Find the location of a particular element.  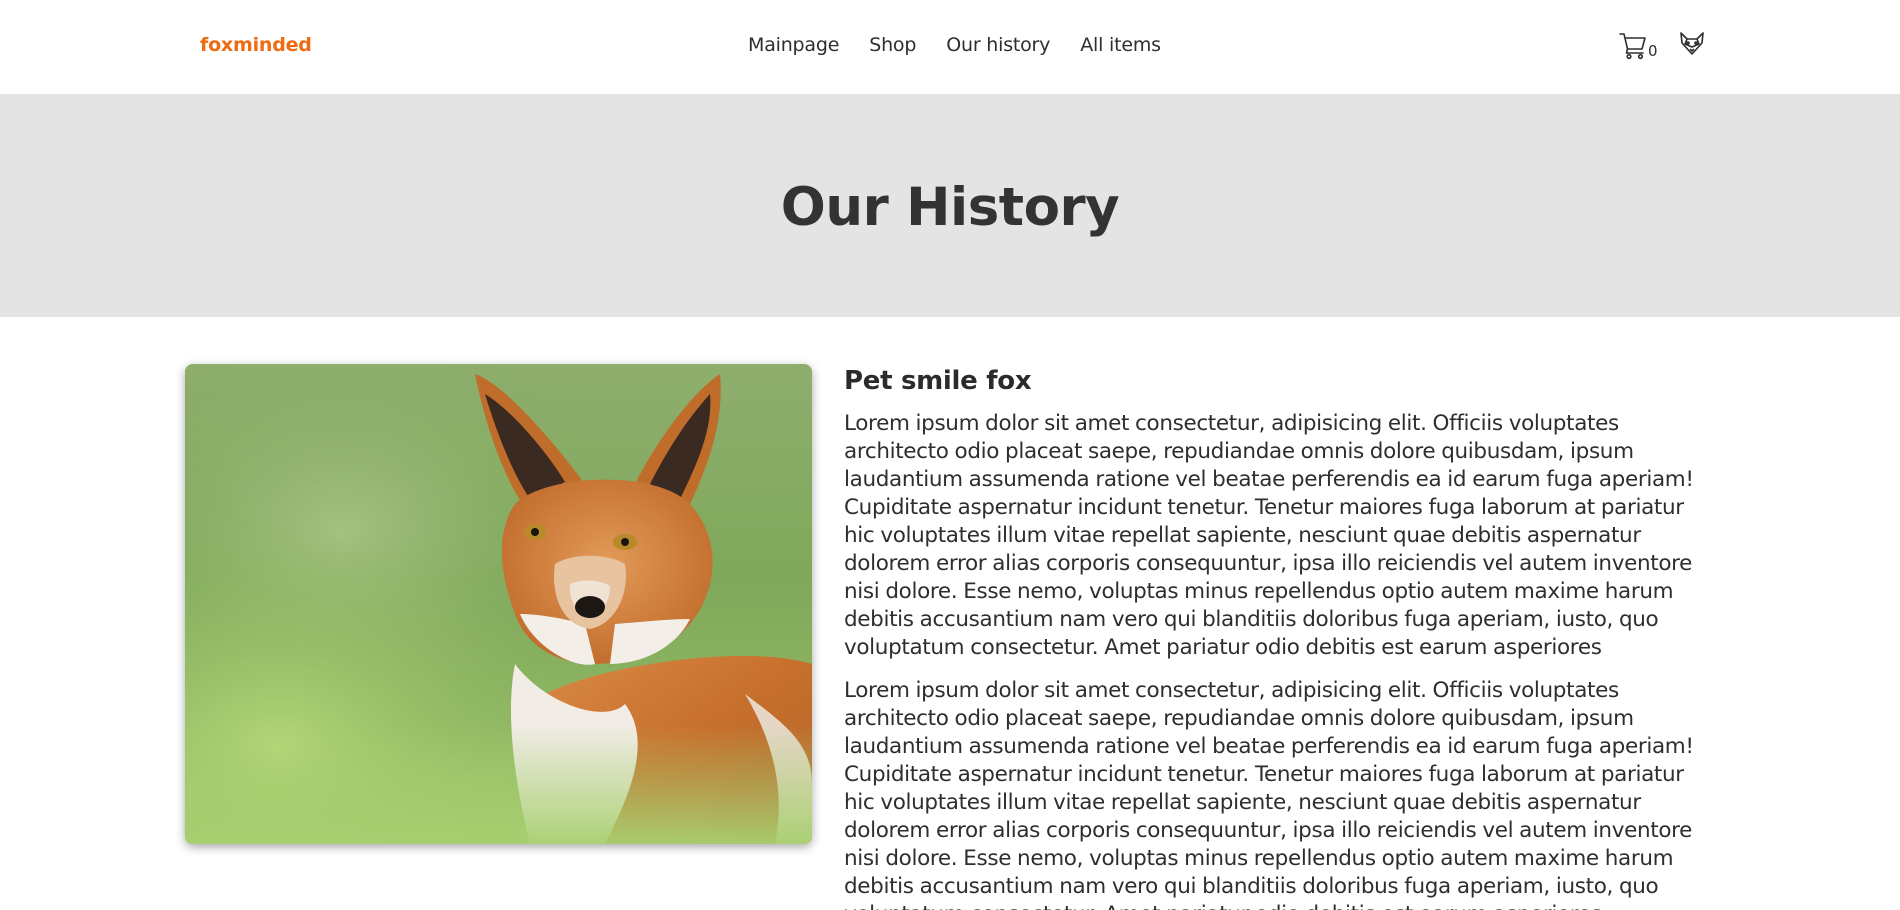

site-logo: foxminded is located at coordinates (256, 45).